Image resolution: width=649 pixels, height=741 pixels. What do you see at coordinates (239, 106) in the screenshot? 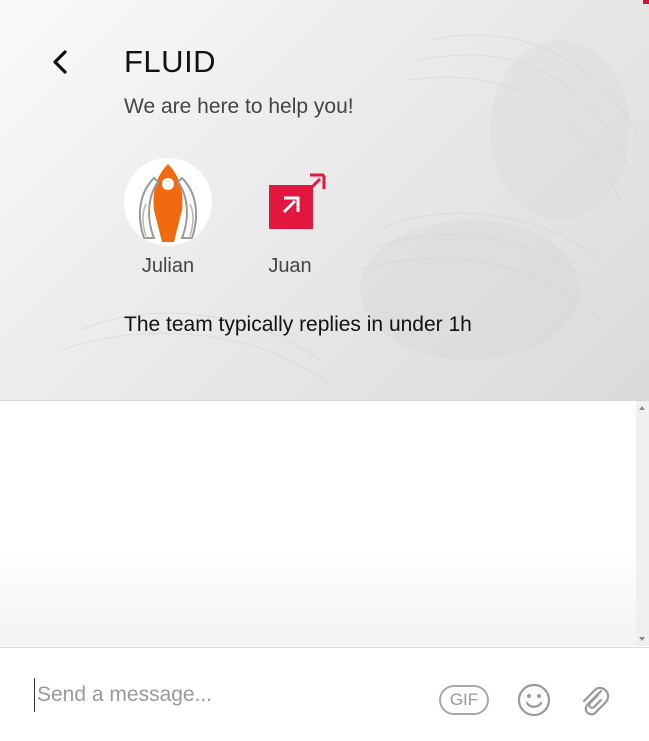
I see `team-subtitle: We are here to help you!` at bounding box center [239, 106].